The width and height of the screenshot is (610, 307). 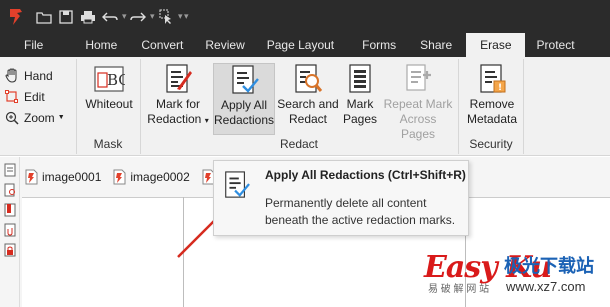 What do you see at coordinates (299, 144) in the screenshot?
I see `redact-group-label: Redact` at bounding box center [299, 144].